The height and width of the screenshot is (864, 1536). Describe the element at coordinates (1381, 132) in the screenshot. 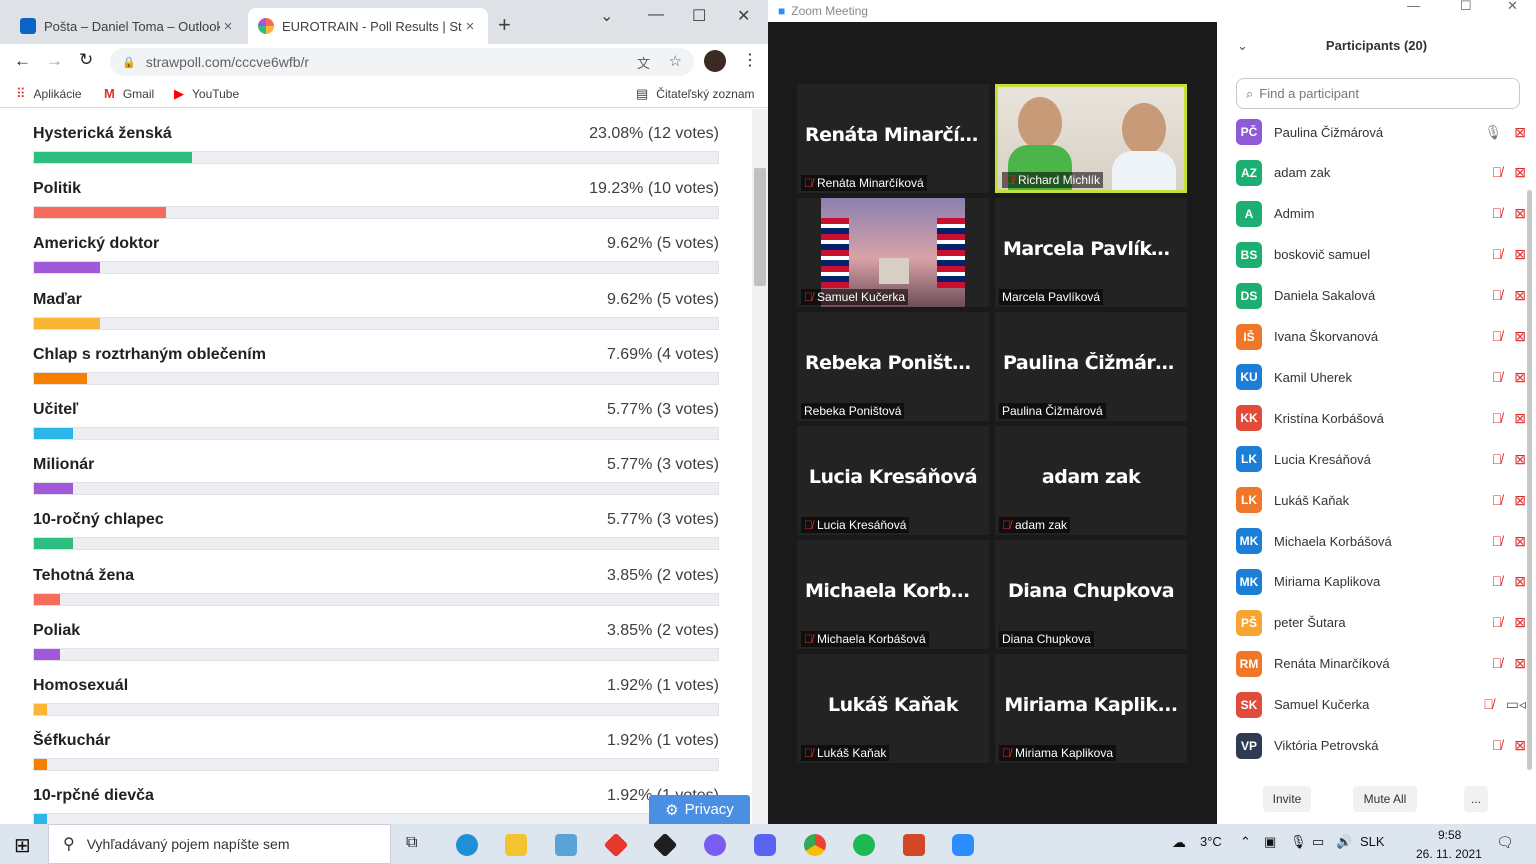

I see `participant-row: PČ Paulina Čižmárová 🎙 ⊠` at that location.